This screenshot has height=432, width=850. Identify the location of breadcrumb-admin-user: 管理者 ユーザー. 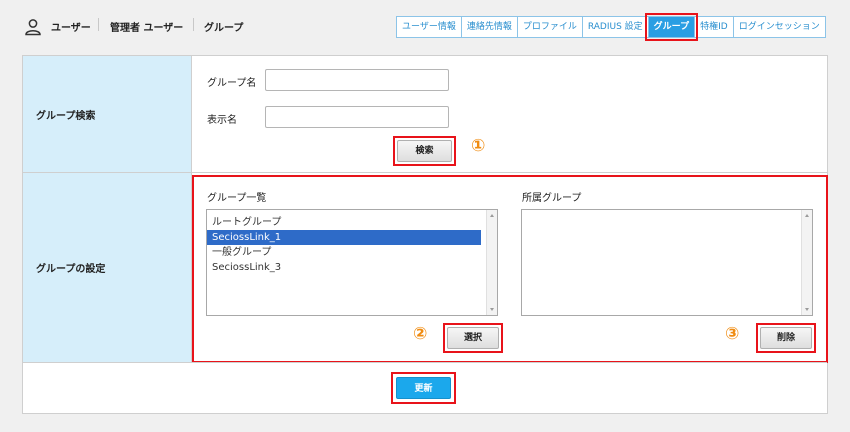
(146, 26).